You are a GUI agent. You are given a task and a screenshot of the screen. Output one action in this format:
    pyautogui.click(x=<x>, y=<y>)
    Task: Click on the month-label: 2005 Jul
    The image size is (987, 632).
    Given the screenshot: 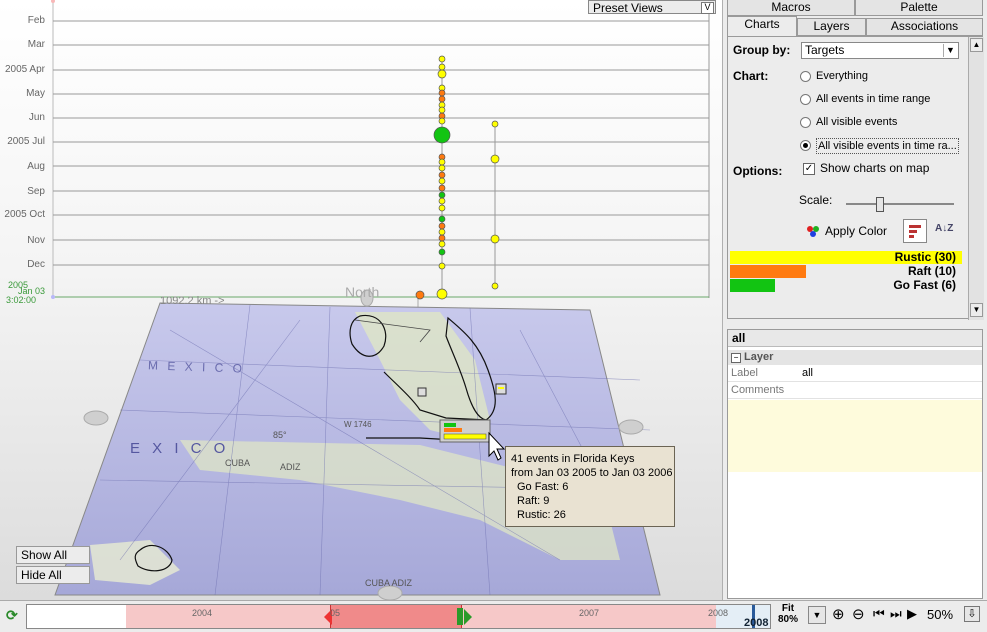 What is the action you would take?
    pyautogui.click(x=26, y=141)
    